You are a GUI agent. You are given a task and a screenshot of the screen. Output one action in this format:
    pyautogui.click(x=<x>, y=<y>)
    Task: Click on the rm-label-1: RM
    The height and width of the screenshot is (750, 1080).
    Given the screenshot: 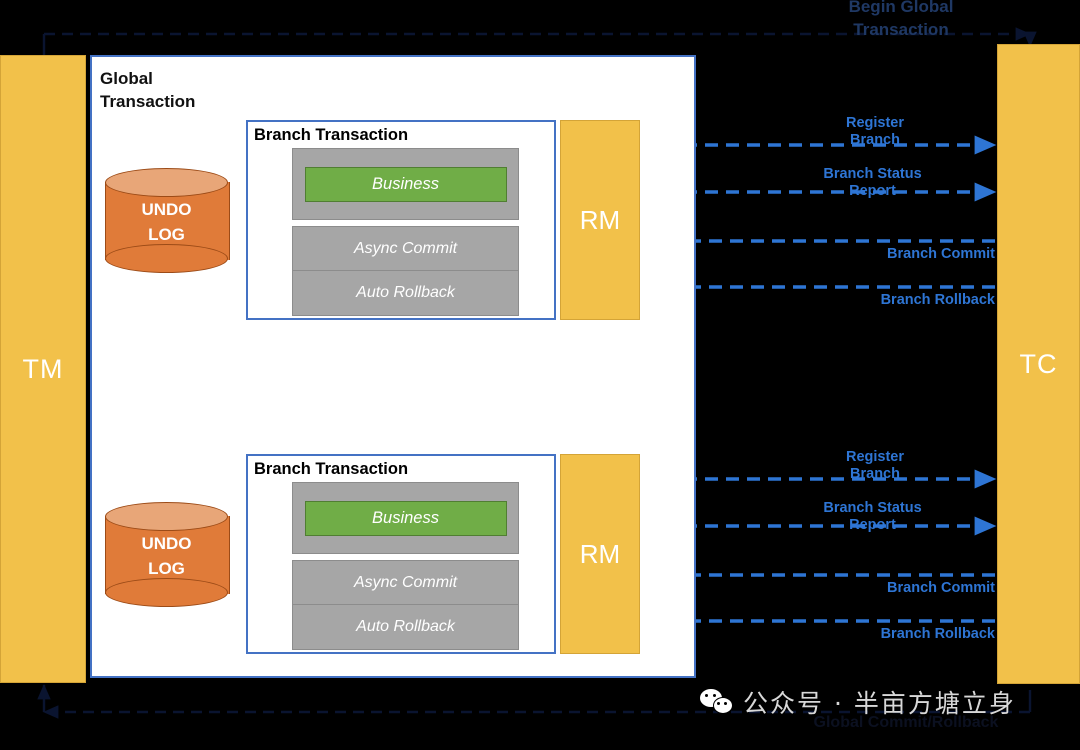 What is the action you would take?
    pyautogui.click(x=600, y=219)
    